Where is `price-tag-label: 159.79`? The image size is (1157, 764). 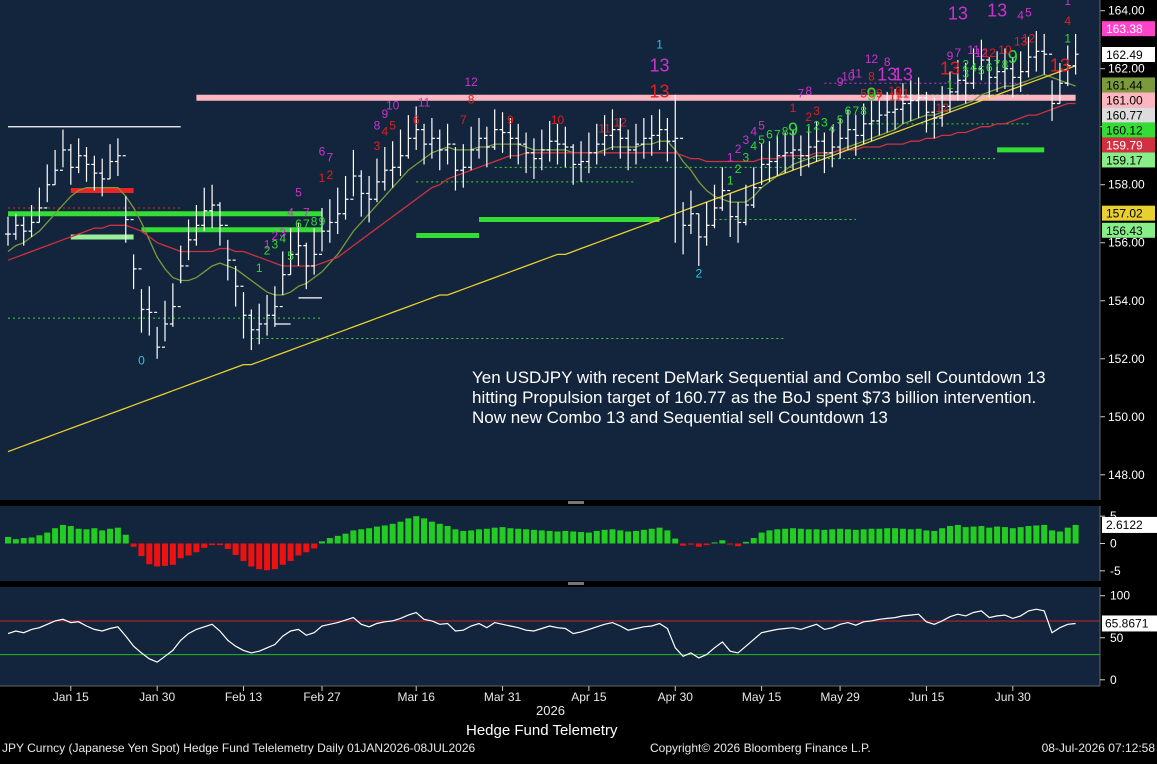
price-tag-label: 159.79 is located at coordinates (1124, 145).